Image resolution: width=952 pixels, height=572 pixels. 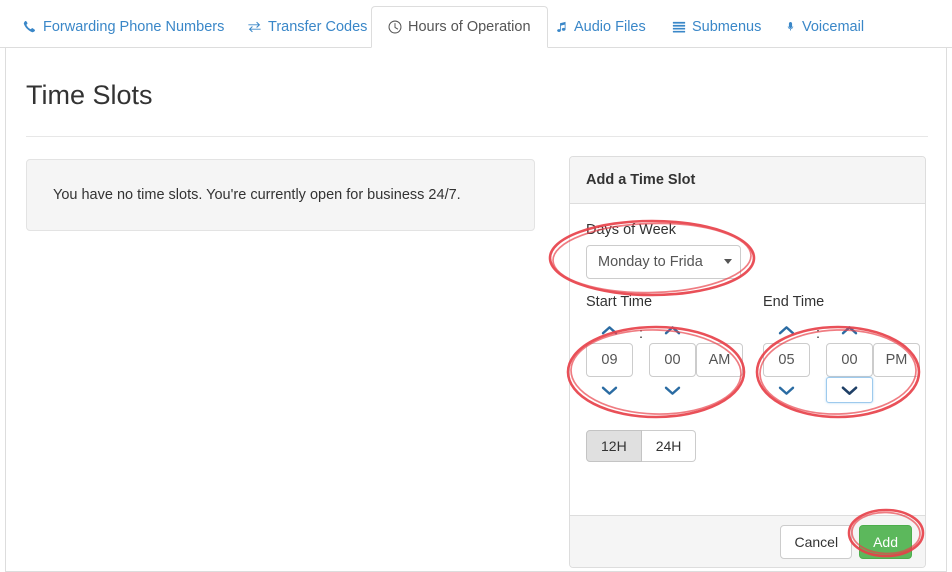 I want to click on start-hour-decrement-button, so click(x=609, y=390).